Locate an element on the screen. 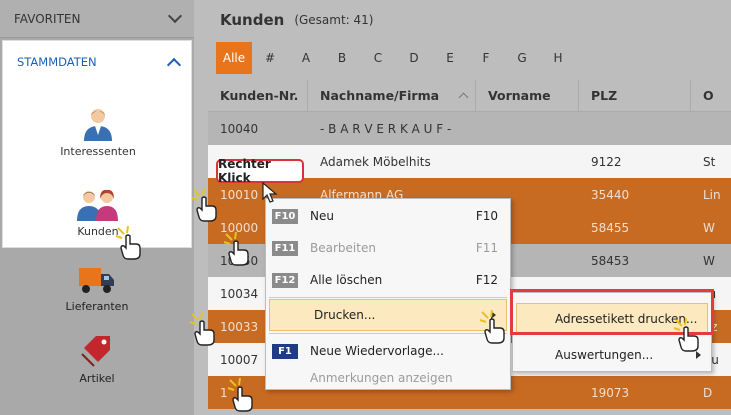  filter-a: A is located at coordinates (306, 58).